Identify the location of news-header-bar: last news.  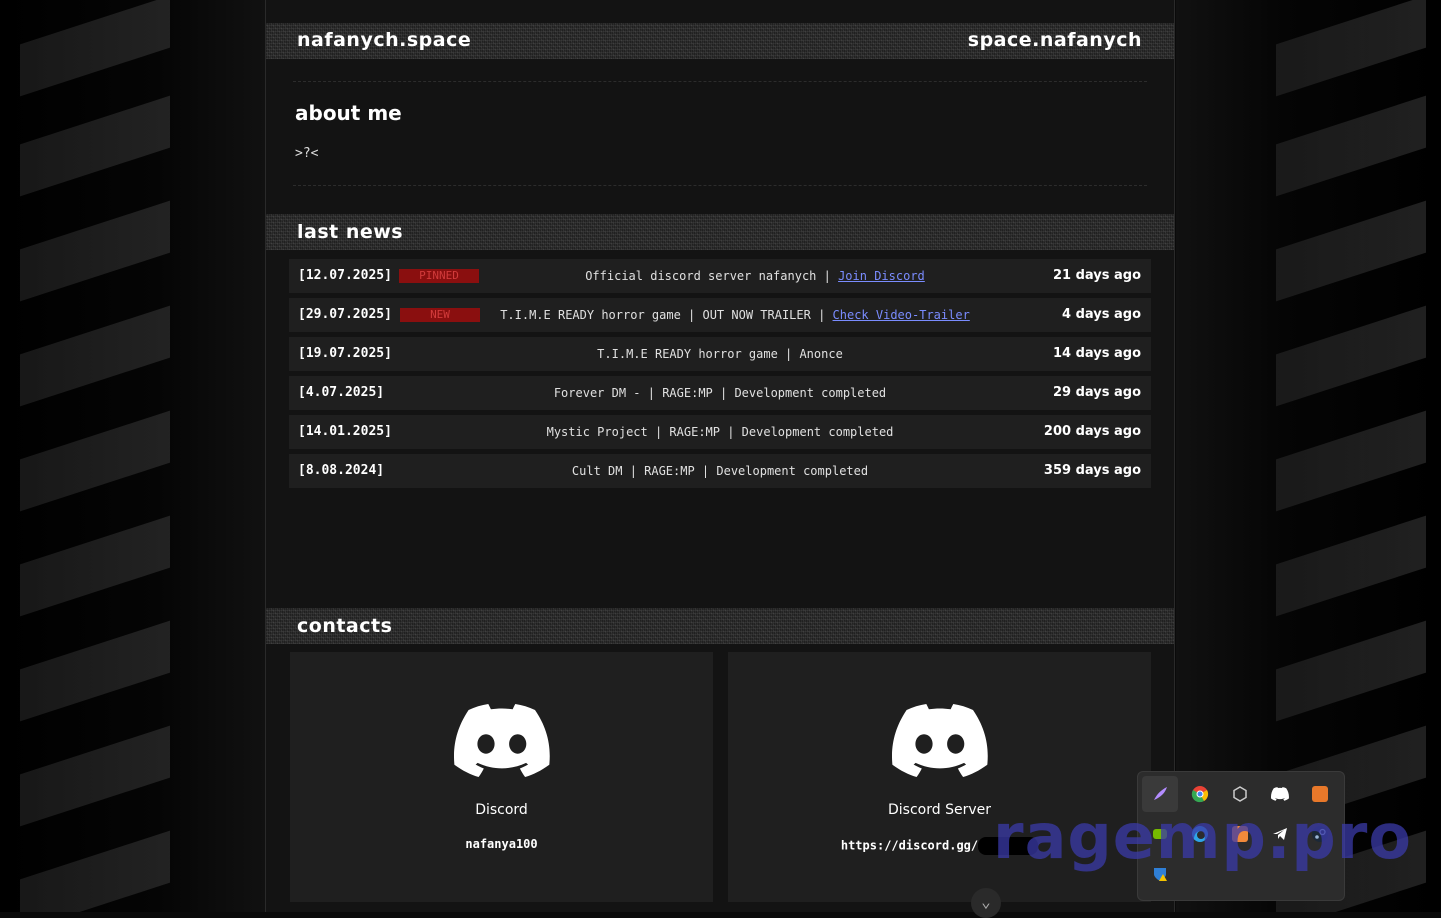
(720, 232).